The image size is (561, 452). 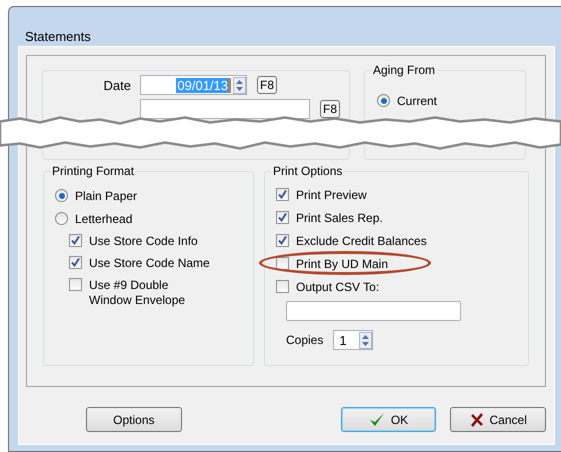 I want to click on copies-field: 1, so click(x=353, y=340).